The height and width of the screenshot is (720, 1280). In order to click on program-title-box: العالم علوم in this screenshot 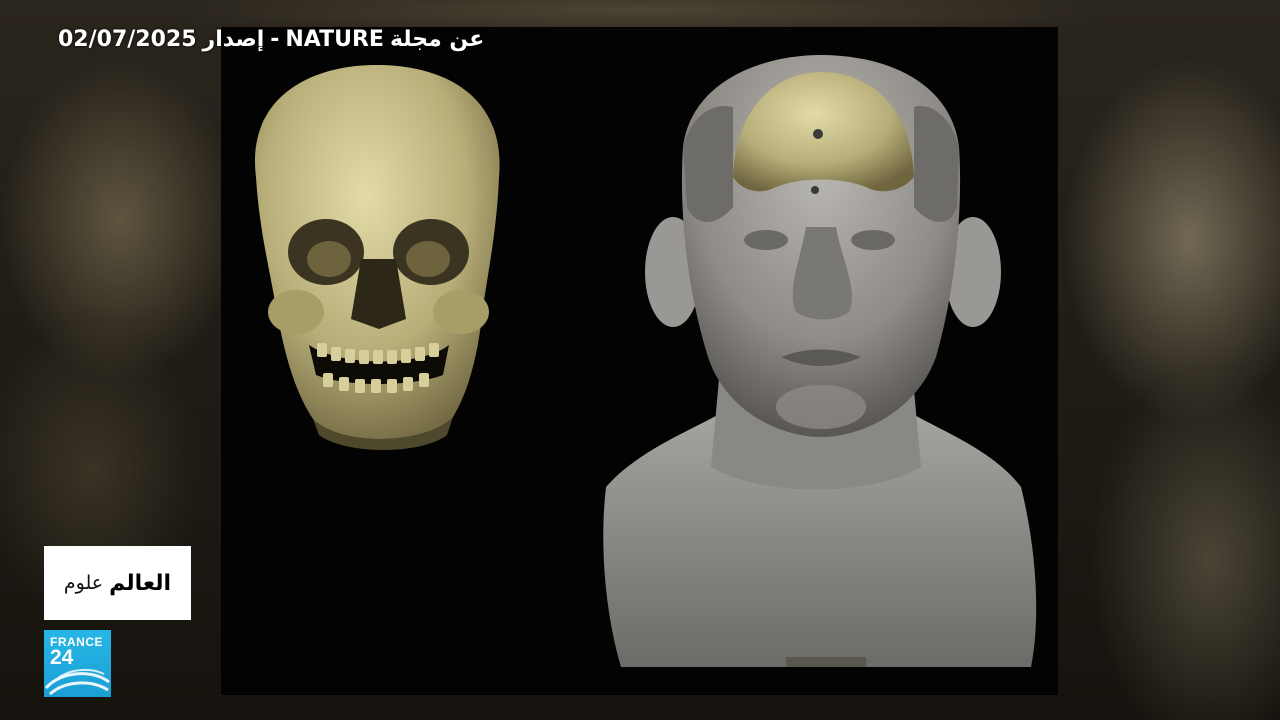, I will do `click(117, 583)`.